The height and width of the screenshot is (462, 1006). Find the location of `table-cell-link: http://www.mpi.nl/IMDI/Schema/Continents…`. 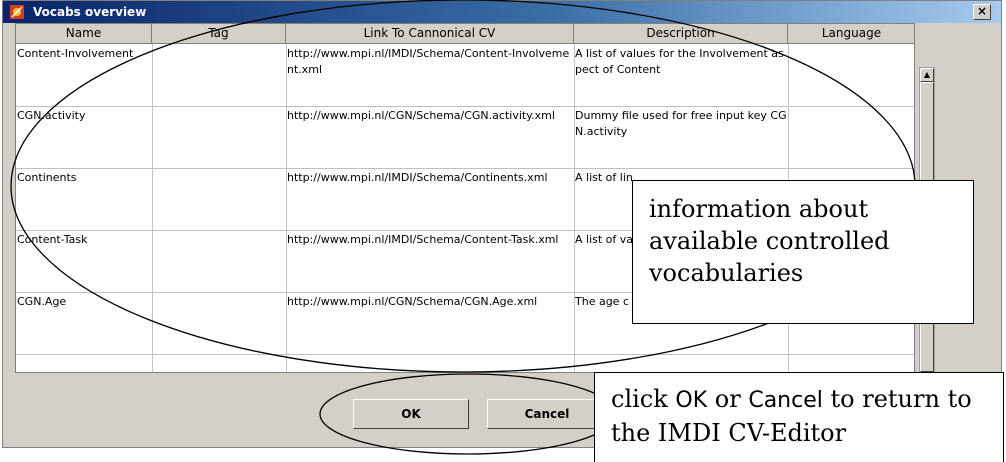

table-cell-link: http://www.mpi.nl/IMDI/Schema/Continents… is located at coordinates (430, 199).